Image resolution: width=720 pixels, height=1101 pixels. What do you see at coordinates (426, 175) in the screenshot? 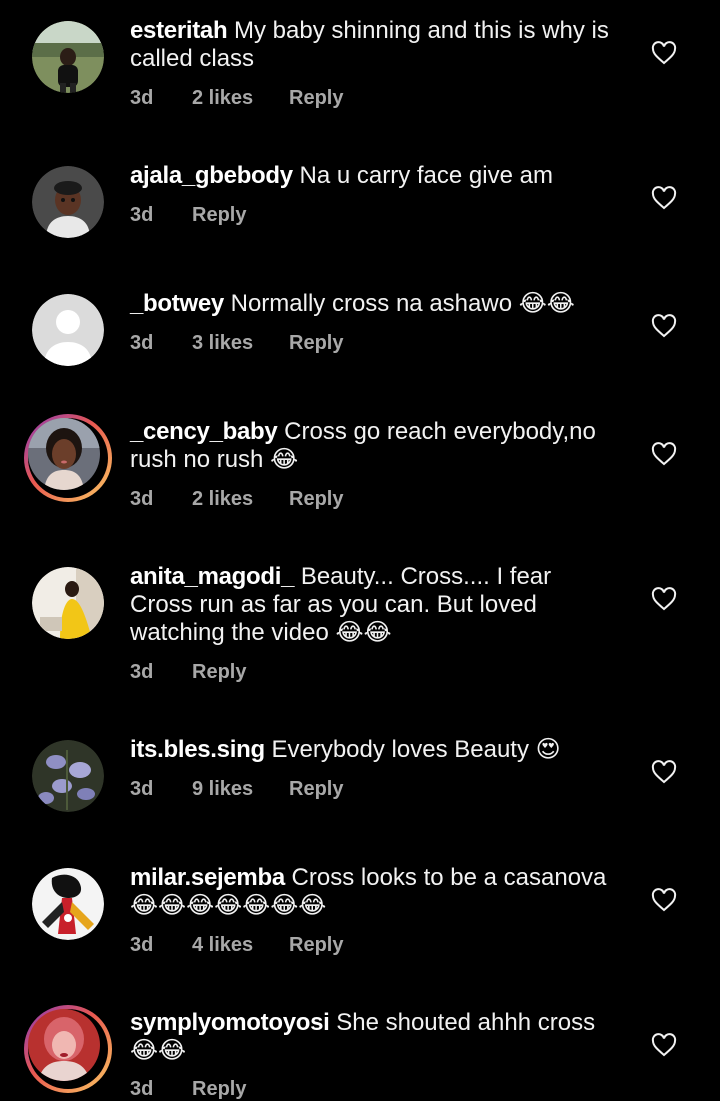
I see `comment-text: Na u carry face give am` at bounding box center [426, 175].